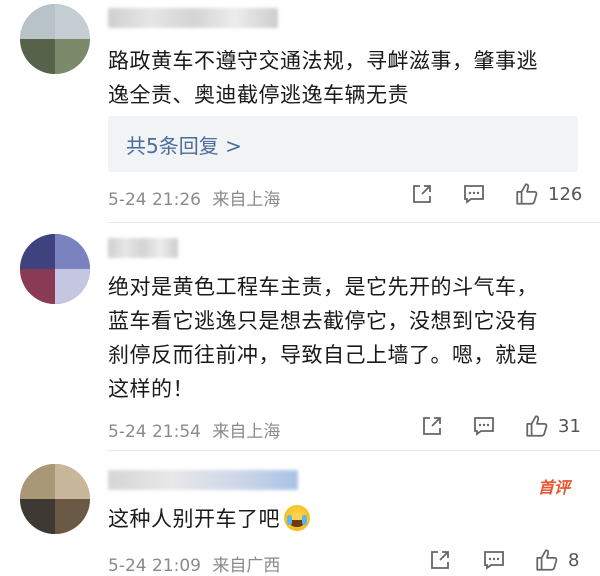  Describe the element at coordinates (184, 144) in the screenshot. I see `replies-link: 共5条回复 >` at that location.